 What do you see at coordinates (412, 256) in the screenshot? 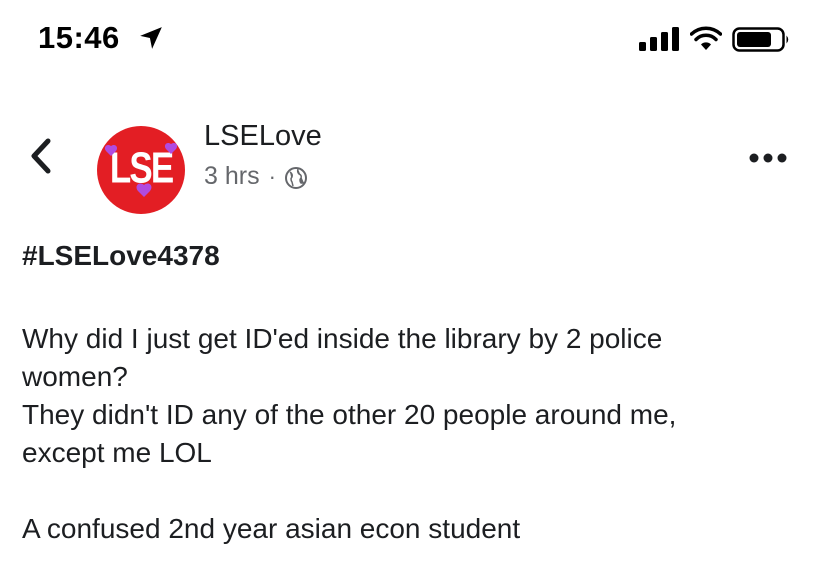
I see `post-hashtag: #LSELove4378` at bounding box center [412, 256].